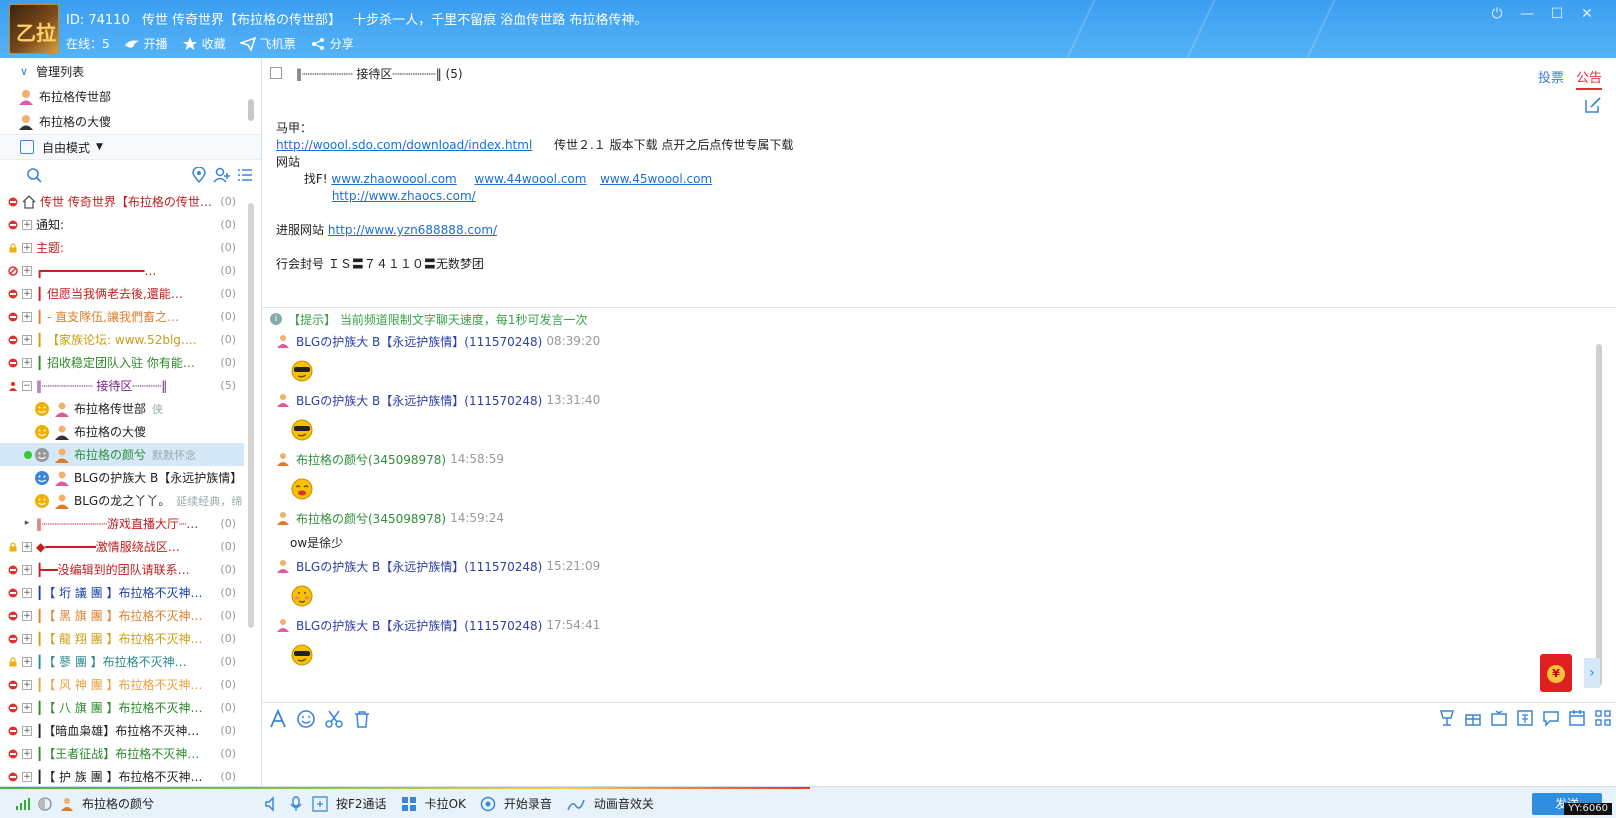 The width and height of the screenshot is (1616, 818). Describe the element at coordinates (122, 500) in the screenshot. I see `member-item: BLGの龙之丫丫。 延续经典，缔` at that location.